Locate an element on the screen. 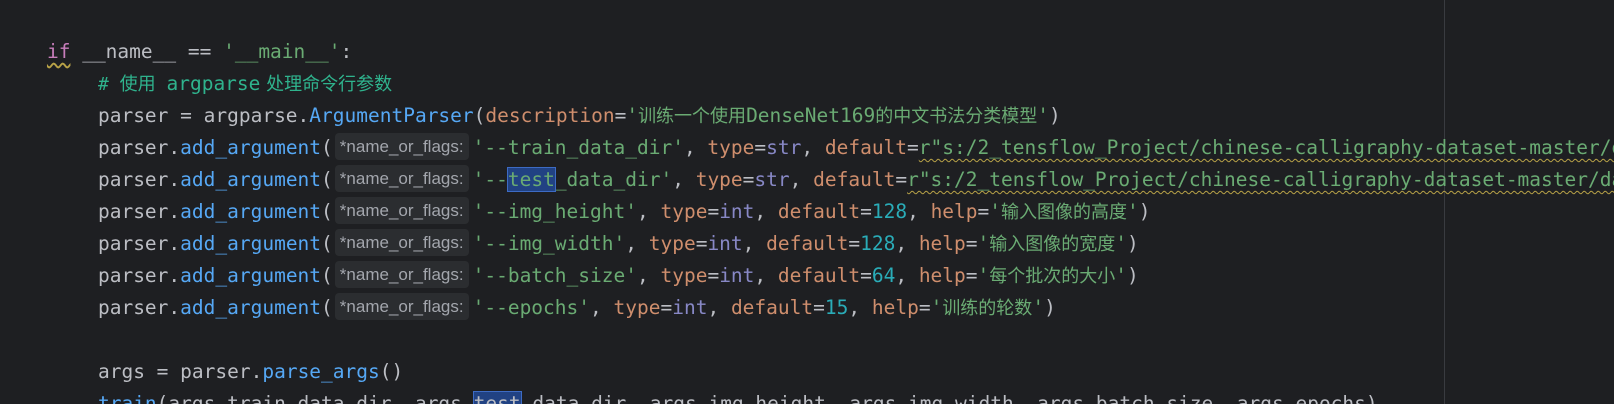 The width and height of the screenshot is (1614, 404). function-call: add_argument is located at coordinates (251, 307).